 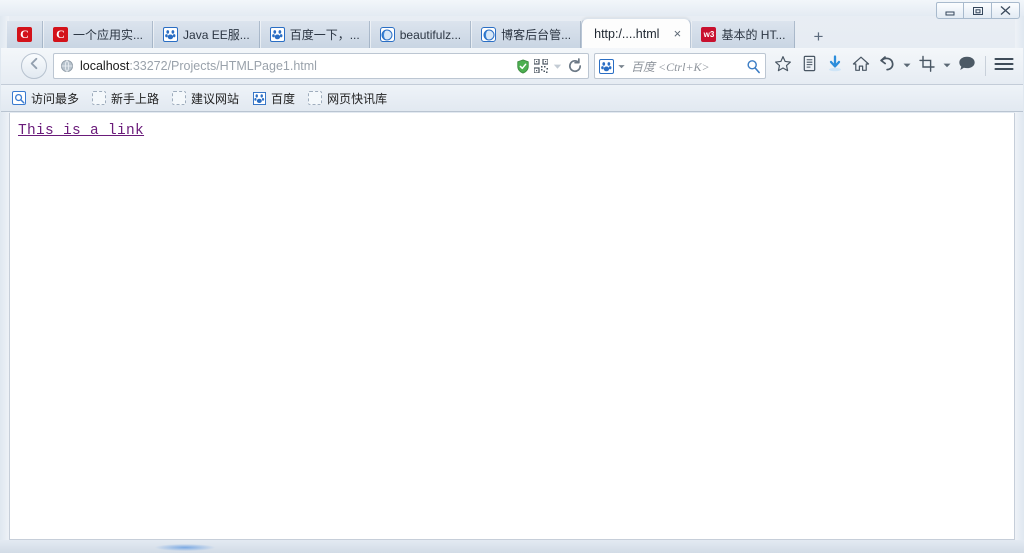 I want to click on address-bar: localhost:33272/Projects/HTMLPage1.html, so click(x=321, y=66).